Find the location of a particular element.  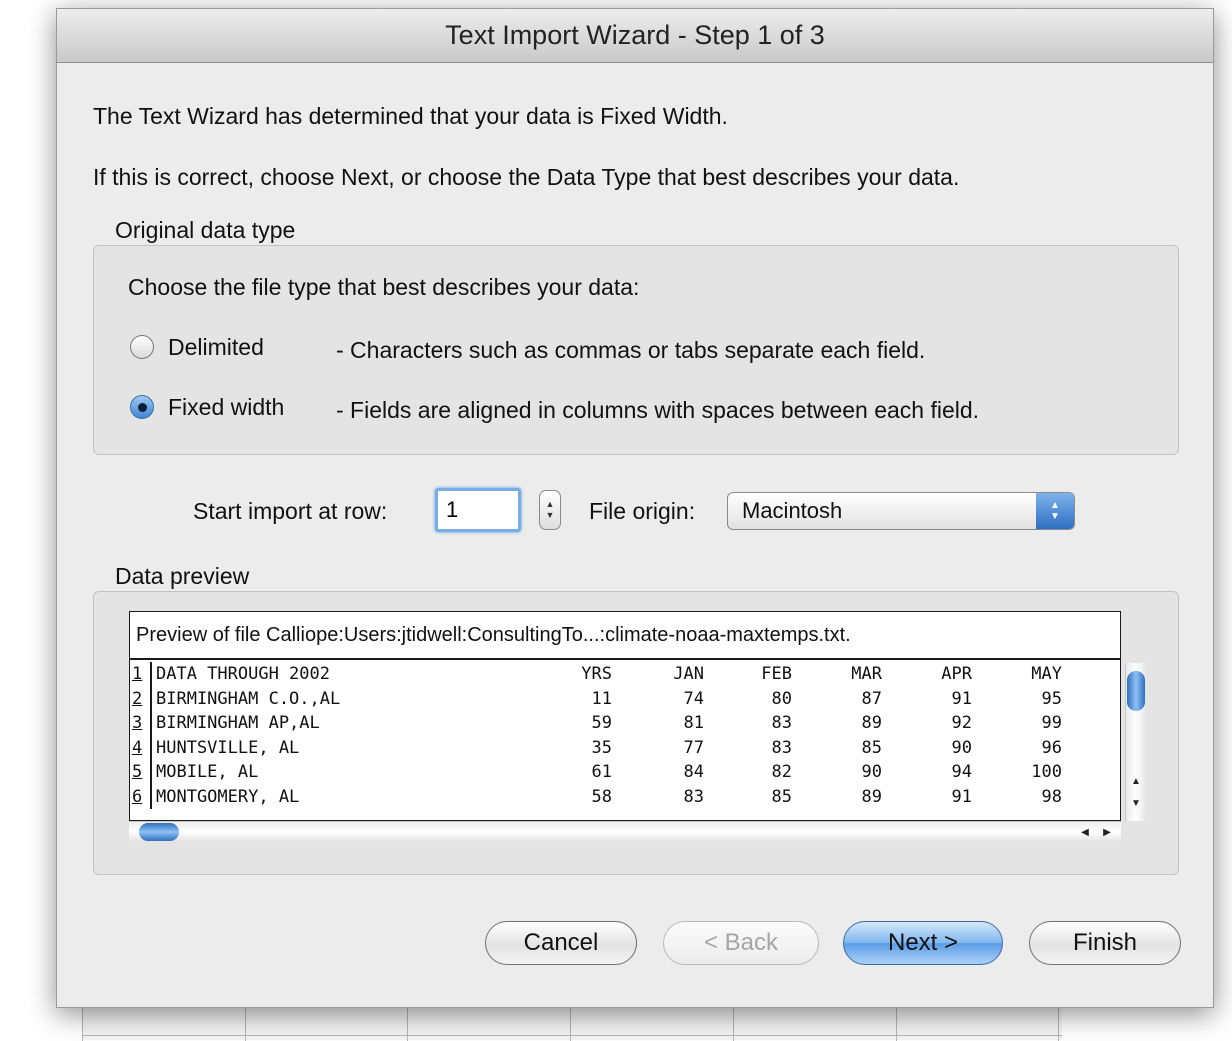

row-station-name: BIRMINGHAM C.O.,AL is located at coordinates (248, 698).